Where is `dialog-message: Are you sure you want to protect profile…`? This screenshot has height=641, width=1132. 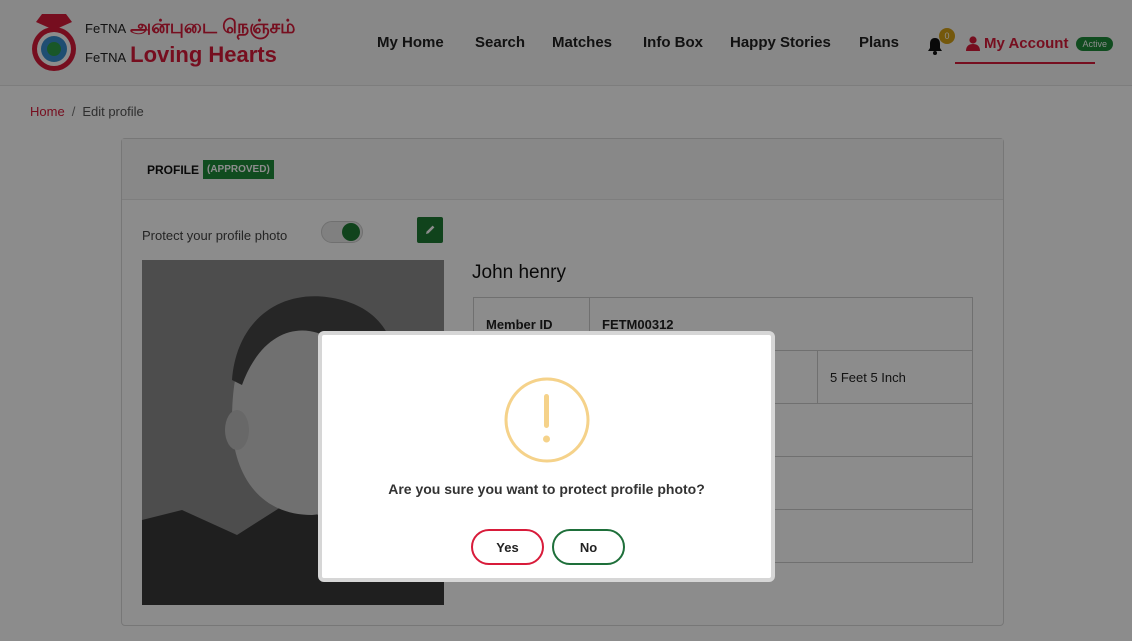 dialog-message: Are you sure you want to protect profile… is located at coordinates (546, 489).